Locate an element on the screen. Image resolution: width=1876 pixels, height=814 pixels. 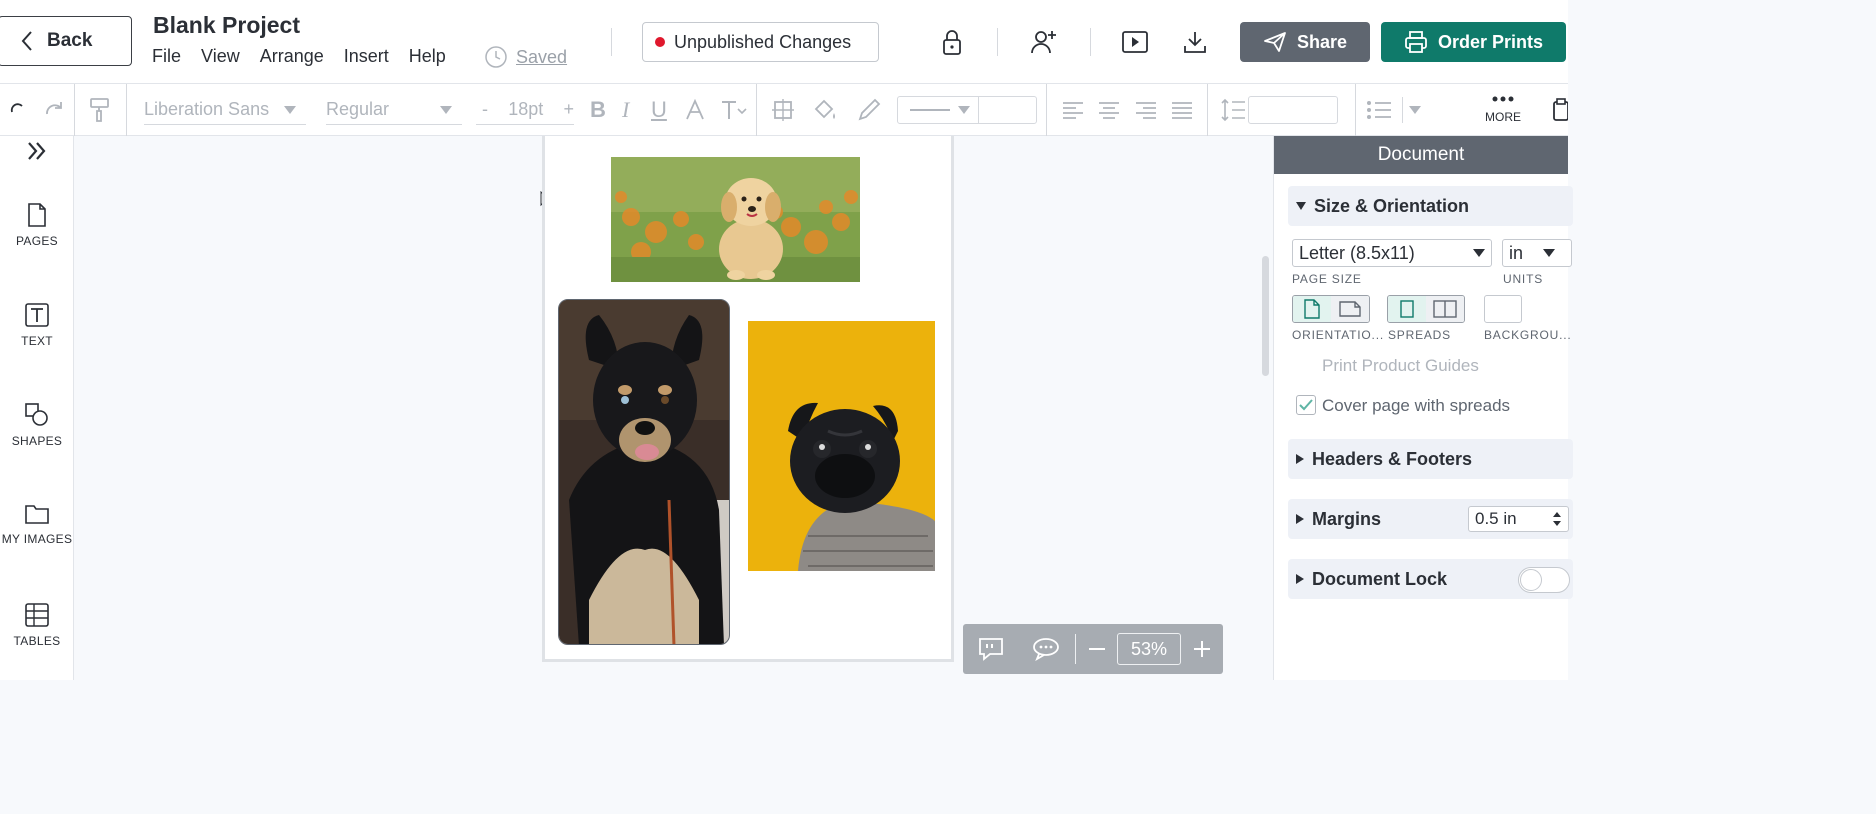
underline-button: U is located at coordinates (659, 110).